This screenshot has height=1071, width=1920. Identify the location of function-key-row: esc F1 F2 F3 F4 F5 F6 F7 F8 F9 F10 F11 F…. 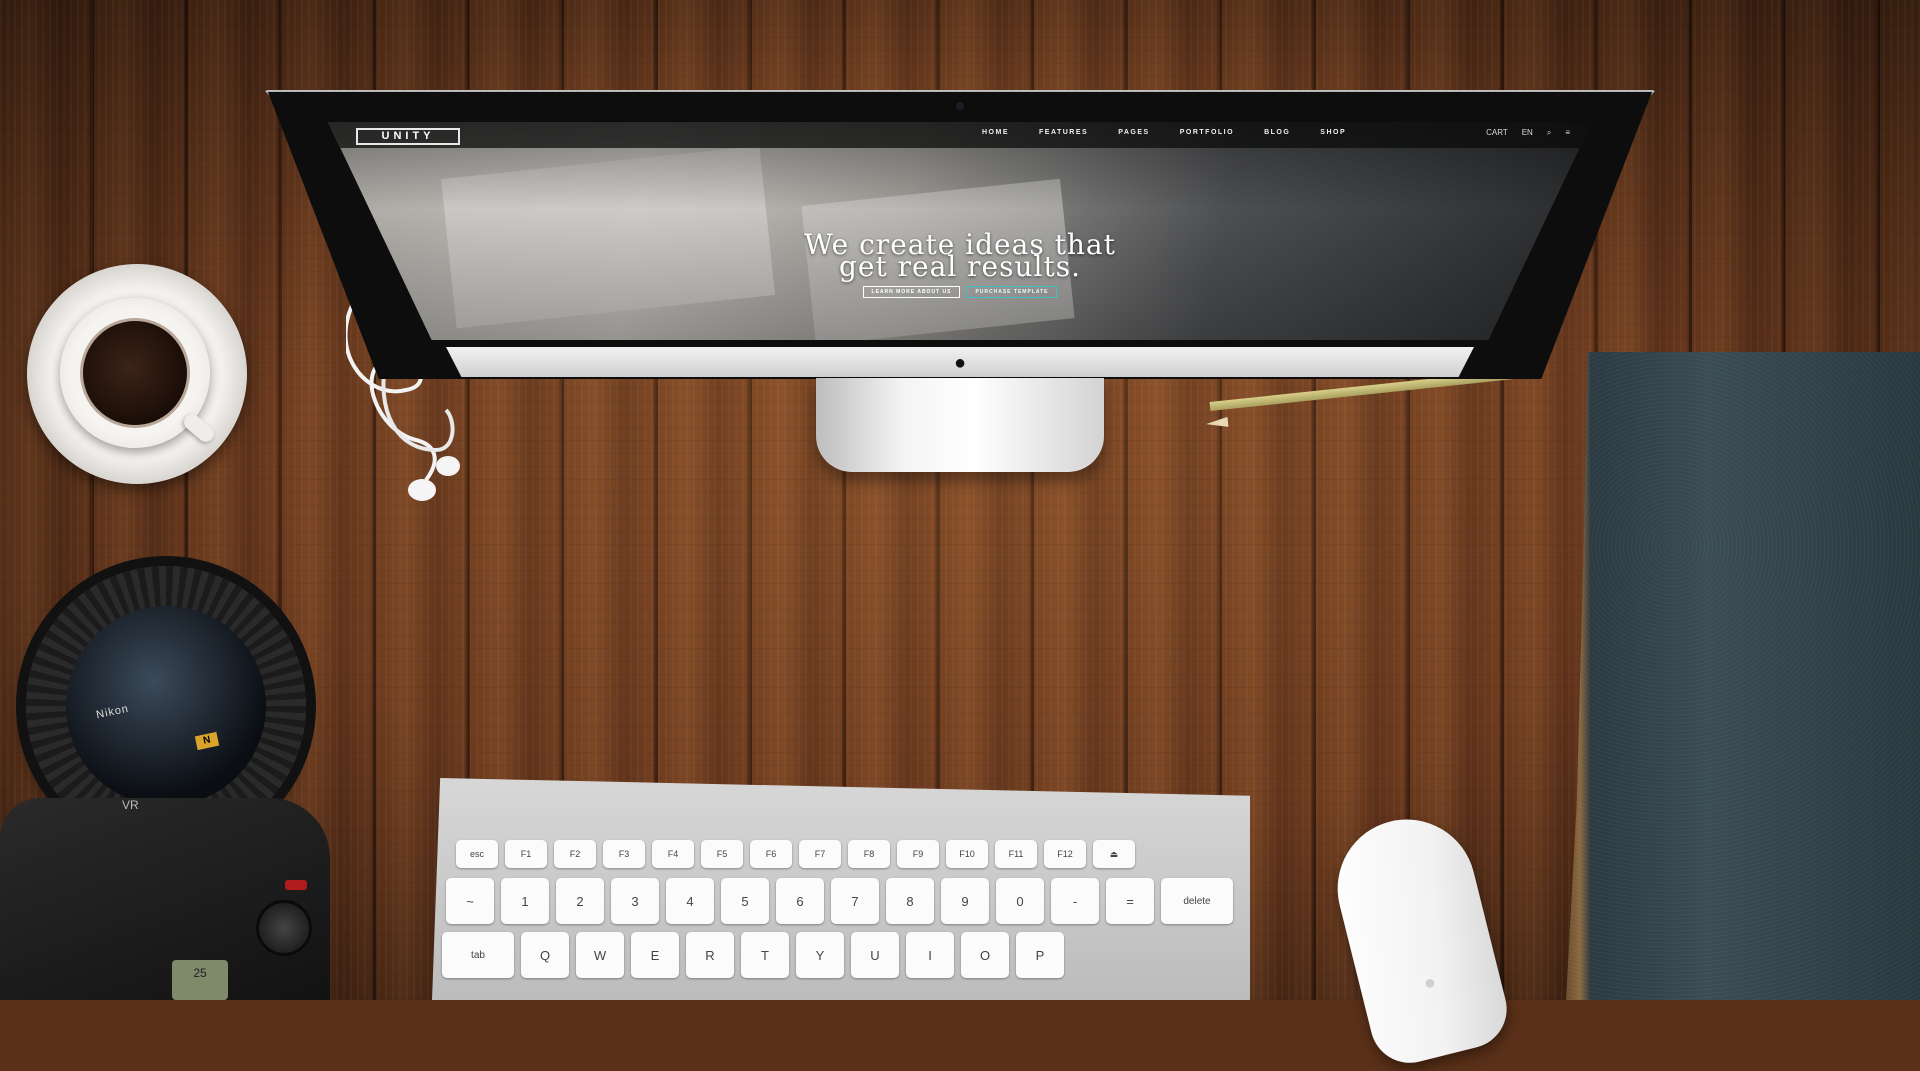
(795, 854).